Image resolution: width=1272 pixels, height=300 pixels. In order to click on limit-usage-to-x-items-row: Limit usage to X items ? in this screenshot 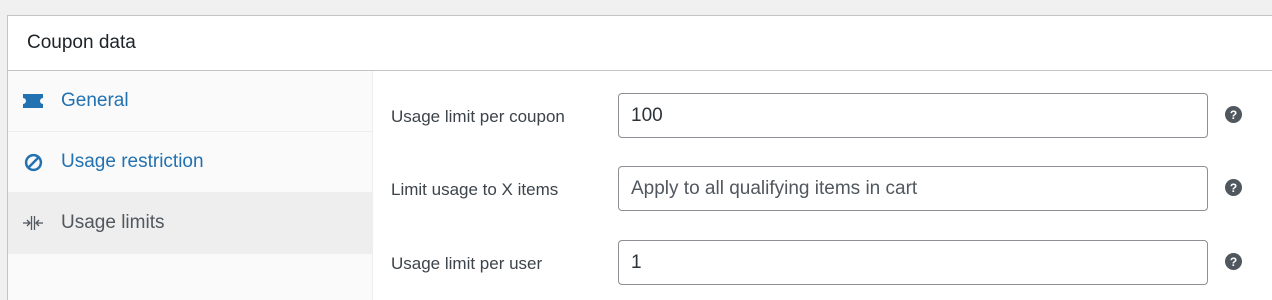, I will do `click(822, 189)`.